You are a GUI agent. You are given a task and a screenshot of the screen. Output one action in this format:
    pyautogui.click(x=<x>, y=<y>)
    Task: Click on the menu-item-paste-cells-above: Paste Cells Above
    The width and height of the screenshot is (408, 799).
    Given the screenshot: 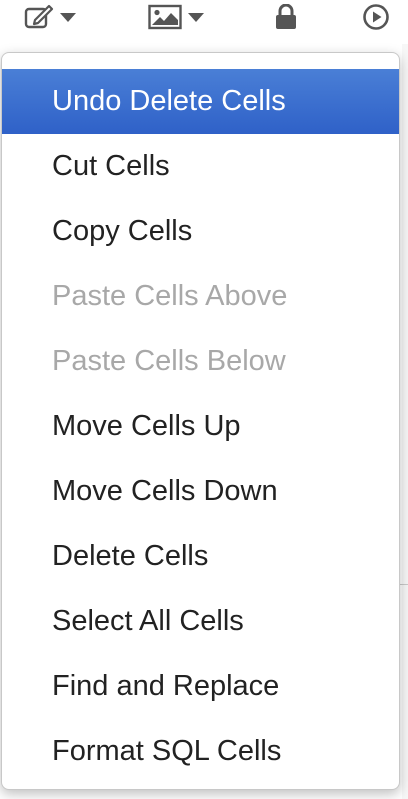 What is the action you would take?
    pyautogui.click(x=170, y=296)
    